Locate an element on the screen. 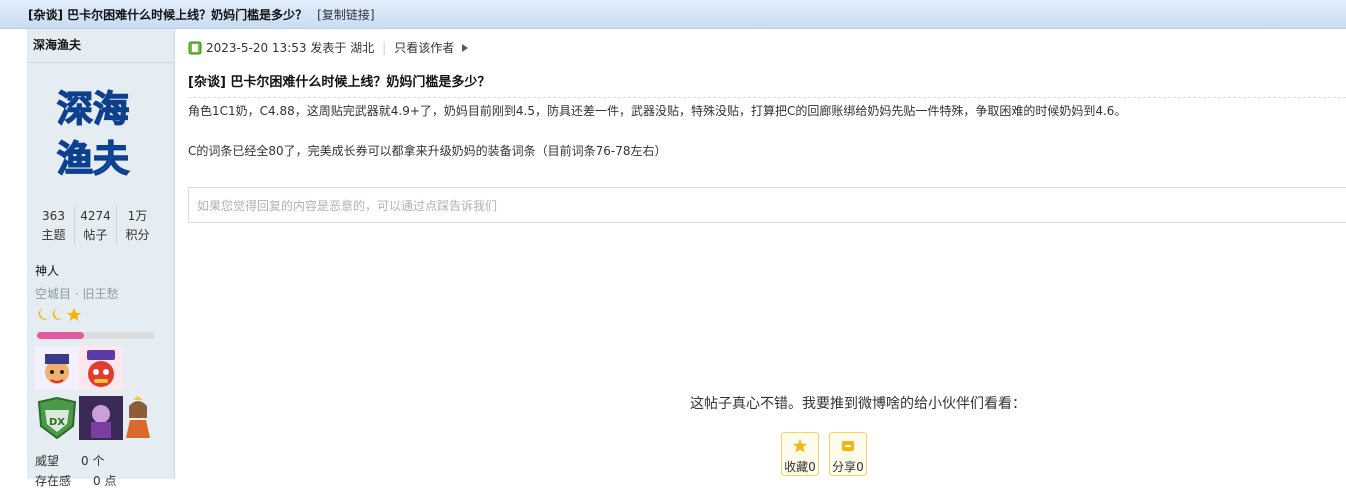 Image resolution: width=1346 pixels, height=489 pixels. share-prompt: 这帖子真心不错。我要推到微博啥的给小伙伴们看看： is located at coordinates (858, 404).